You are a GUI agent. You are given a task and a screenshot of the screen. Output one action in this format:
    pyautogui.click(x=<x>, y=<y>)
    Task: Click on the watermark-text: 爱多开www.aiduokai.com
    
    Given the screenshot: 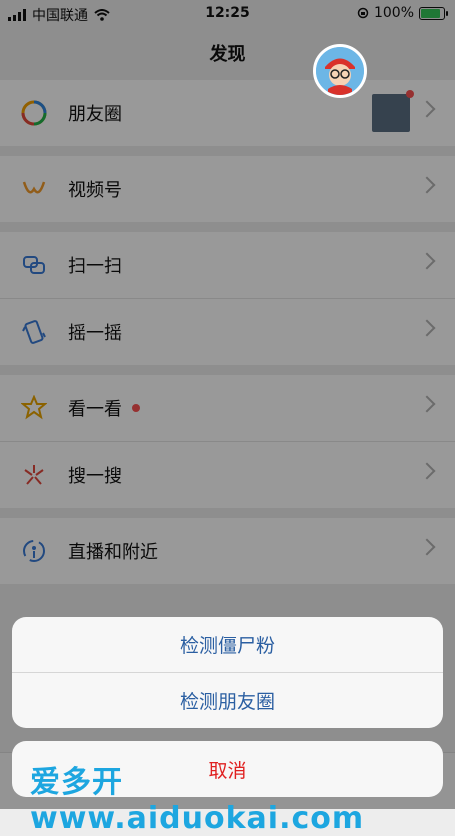 What is the action you would take?
    pyautogui.click(x=197, y=800)
    